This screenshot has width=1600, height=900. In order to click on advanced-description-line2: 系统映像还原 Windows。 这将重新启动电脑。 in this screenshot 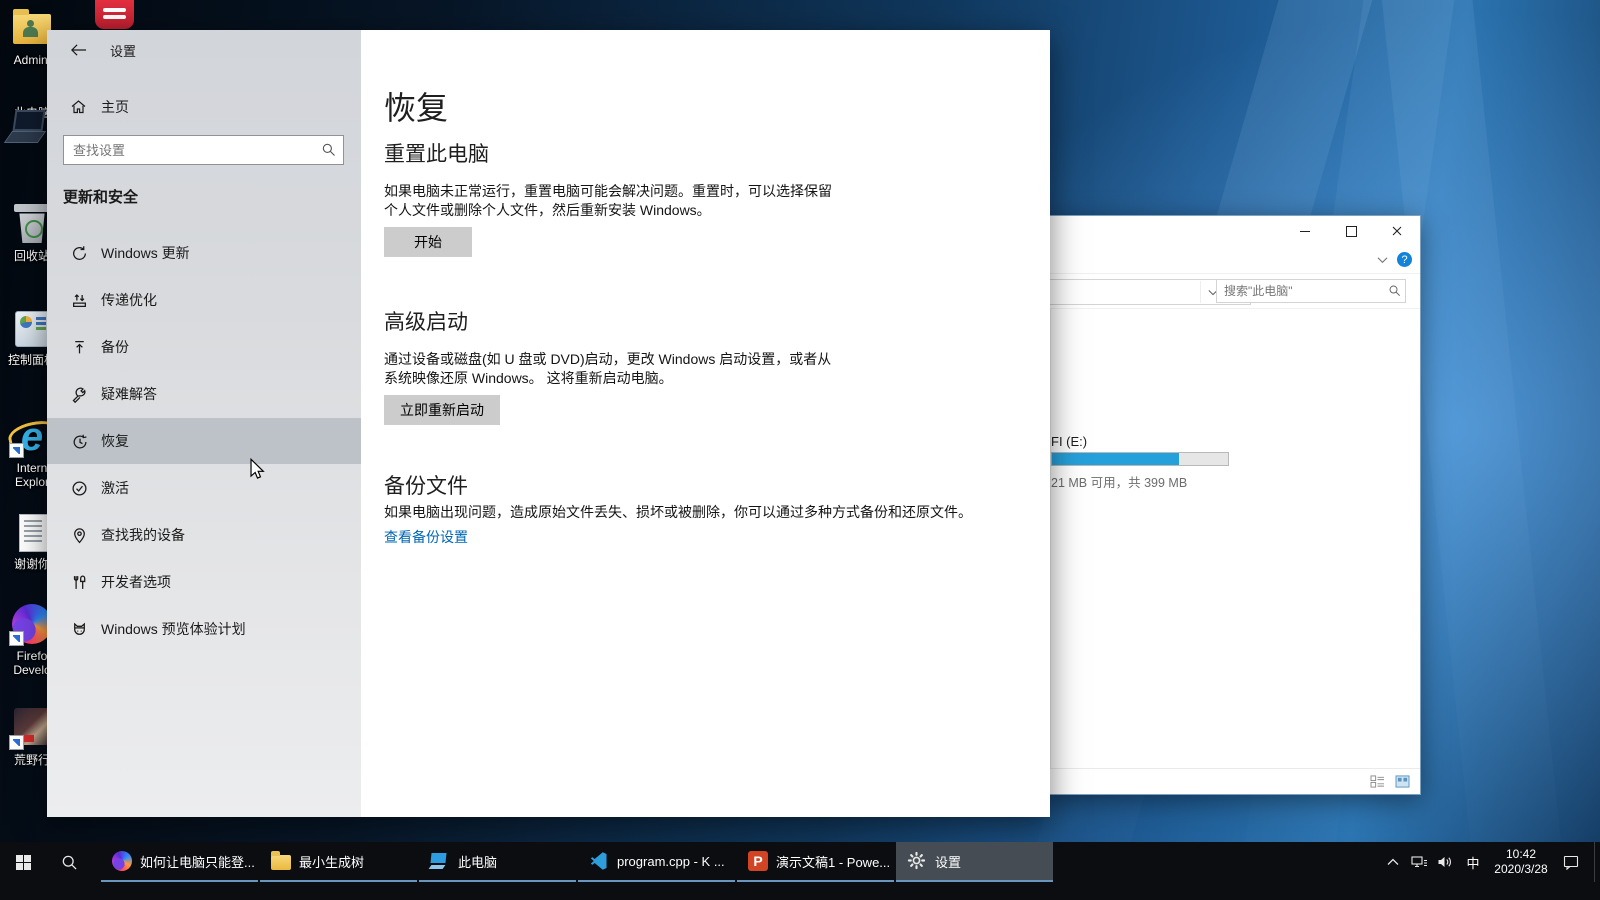, I will do `click(528, 378)`.